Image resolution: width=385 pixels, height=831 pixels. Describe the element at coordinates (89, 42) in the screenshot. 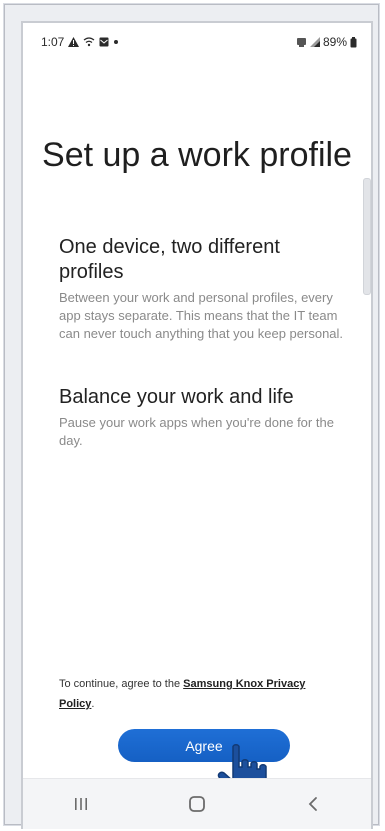

I see `wifi-calling-icon` at that location.